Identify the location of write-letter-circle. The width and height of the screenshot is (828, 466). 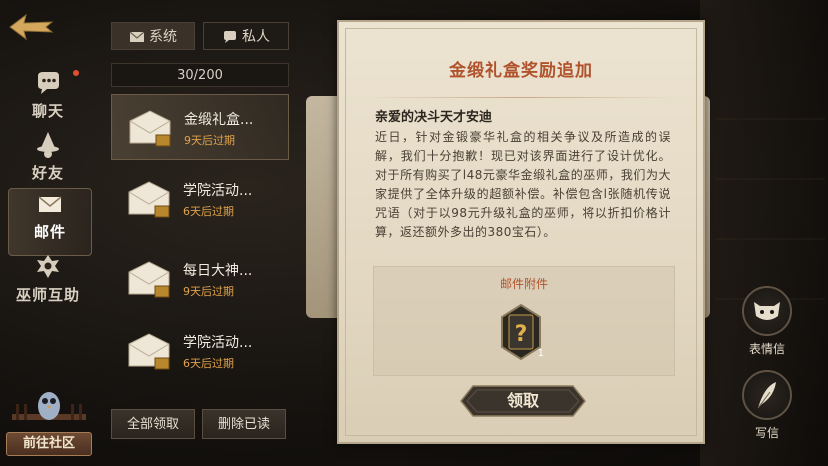
(767, 395).